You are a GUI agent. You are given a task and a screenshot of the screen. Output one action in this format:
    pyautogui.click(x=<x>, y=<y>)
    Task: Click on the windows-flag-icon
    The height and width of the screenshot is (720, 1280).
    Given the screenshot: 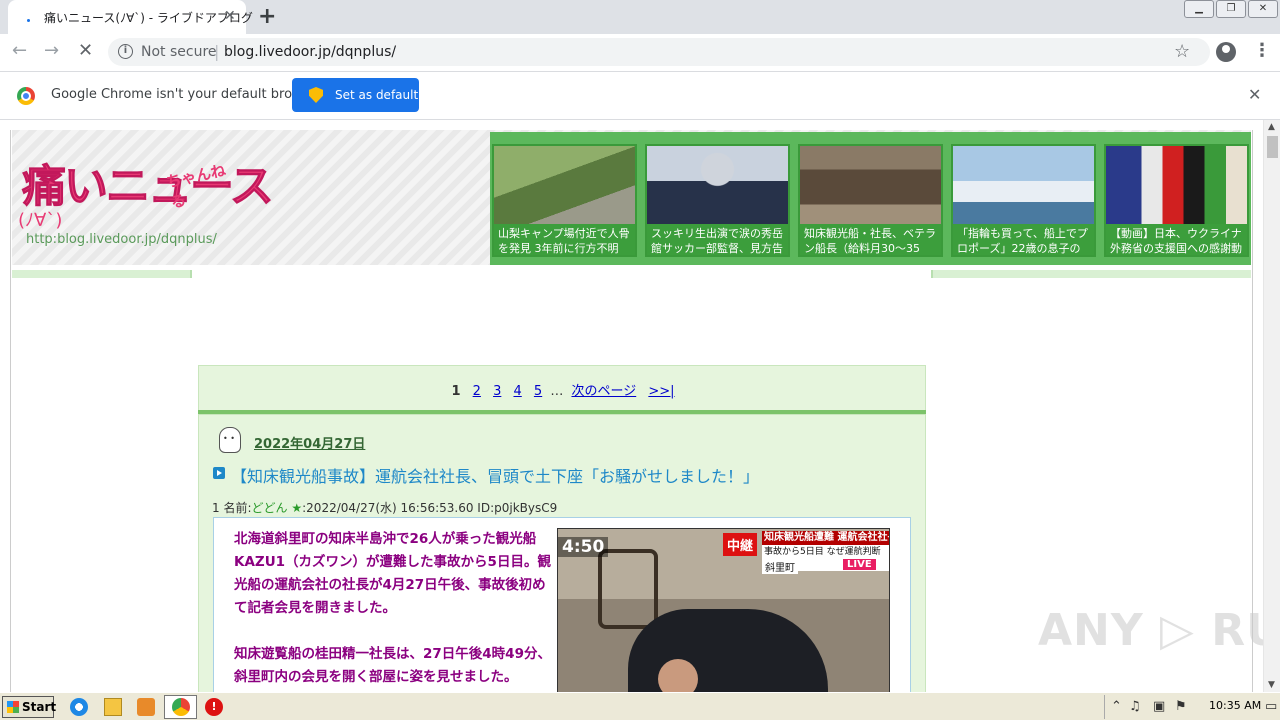 What is the action you would take?
    pyautogui.click(x=13, y=707)
    